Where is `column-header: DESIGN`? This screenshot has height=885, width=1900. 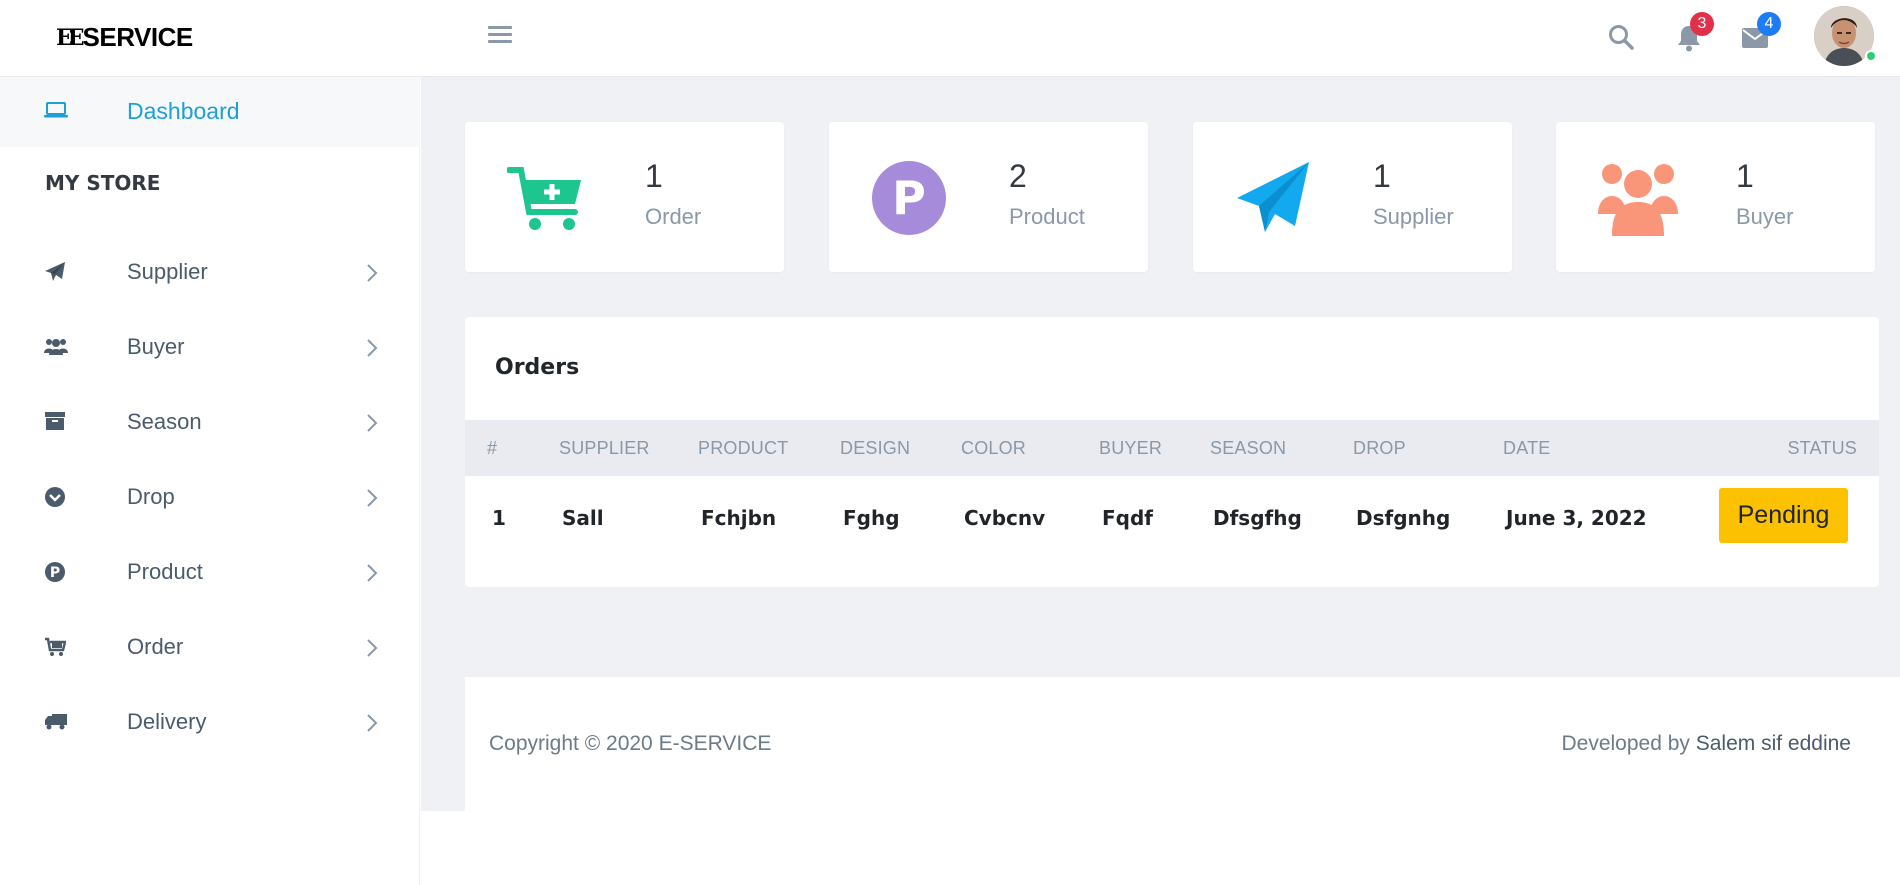
column-header: DESIGN is located at coordinates (875, 448).